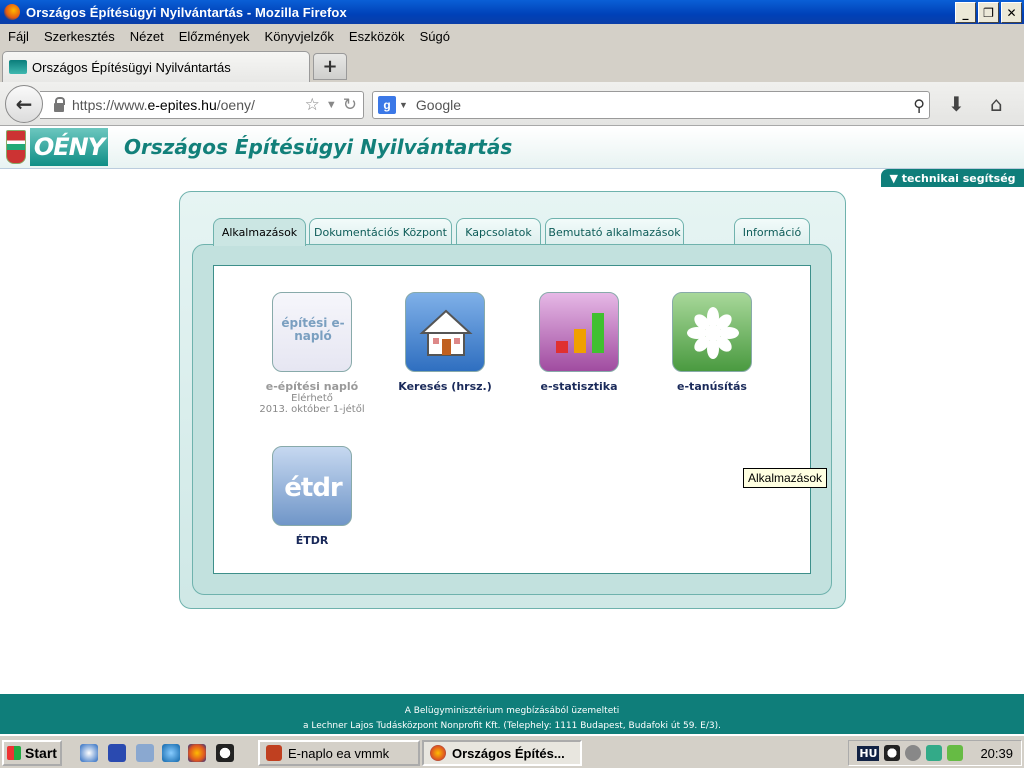  What do you see at coordinates (225, 753) in the screenshot?
I see `panda-icon` at bounding box center [225, 753].